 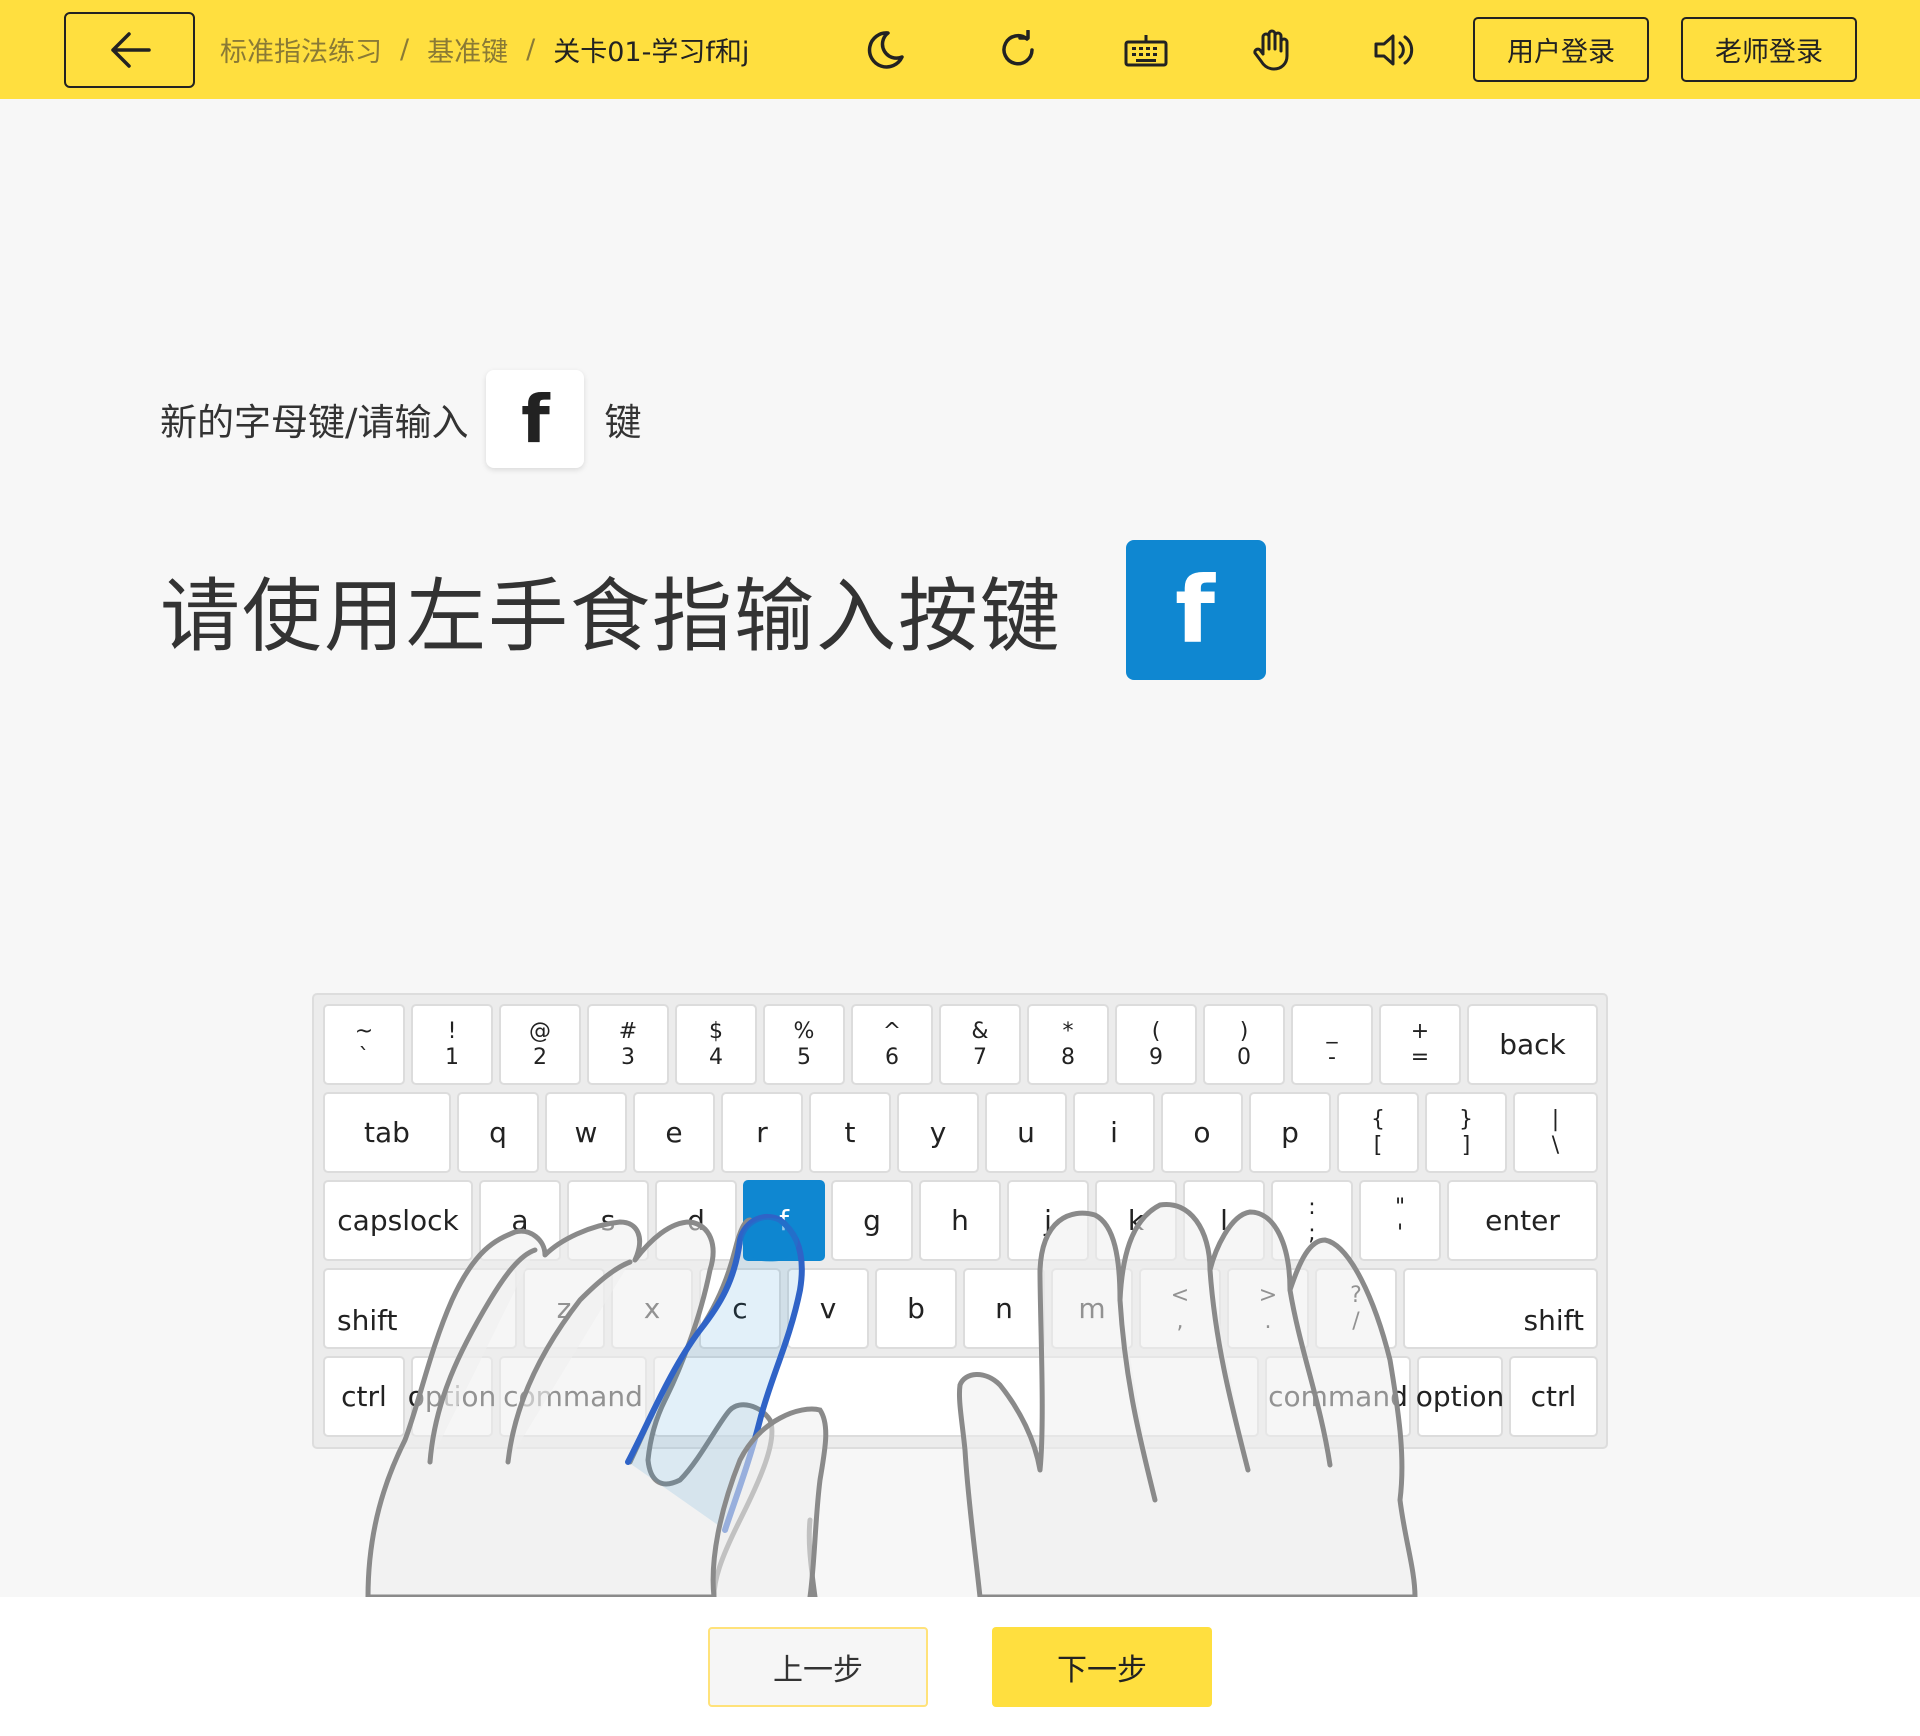 What do you see at coordinates (1500, 1308) in the screenshot?
I see `key-right-shift: shift` at bounding box center [1500, 1308].